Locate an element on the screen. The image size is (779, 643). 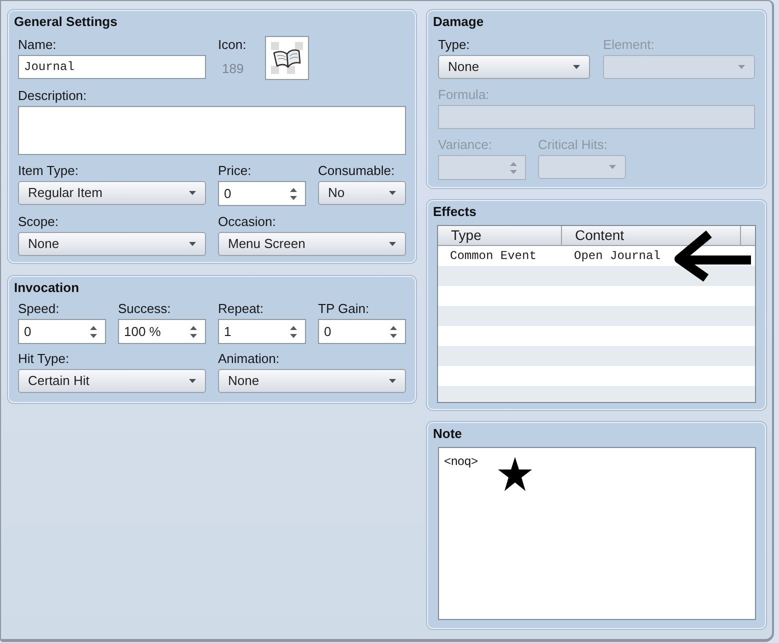
field-label: Hit Type: is located at coordinates (44, 359).